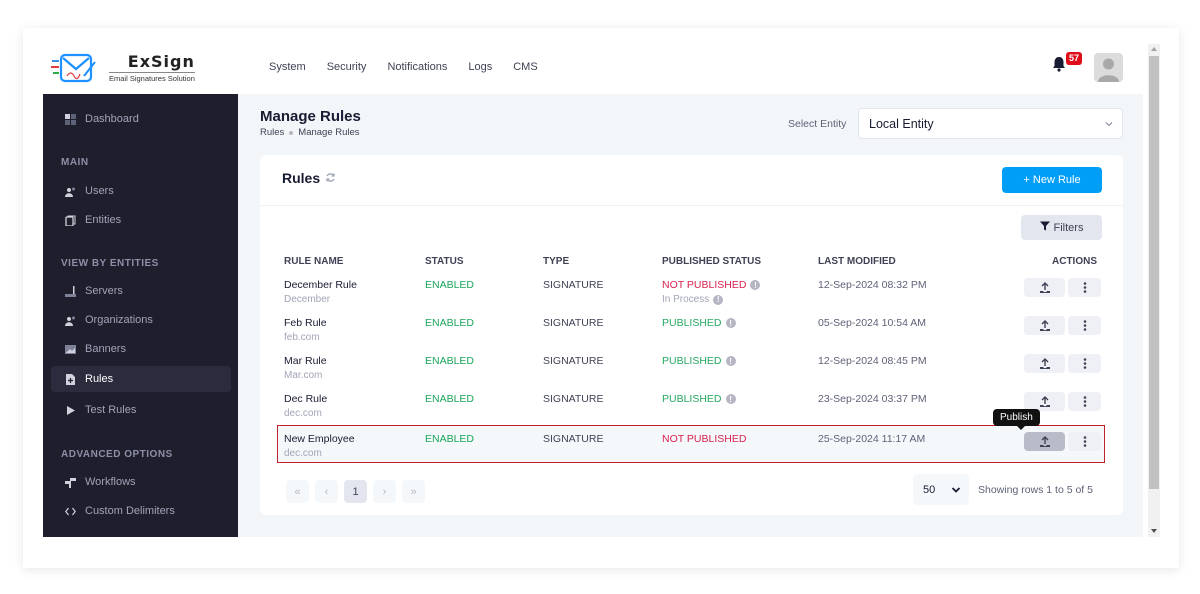  I want to click on rule-name: Dec Rule, so click(305, 399).